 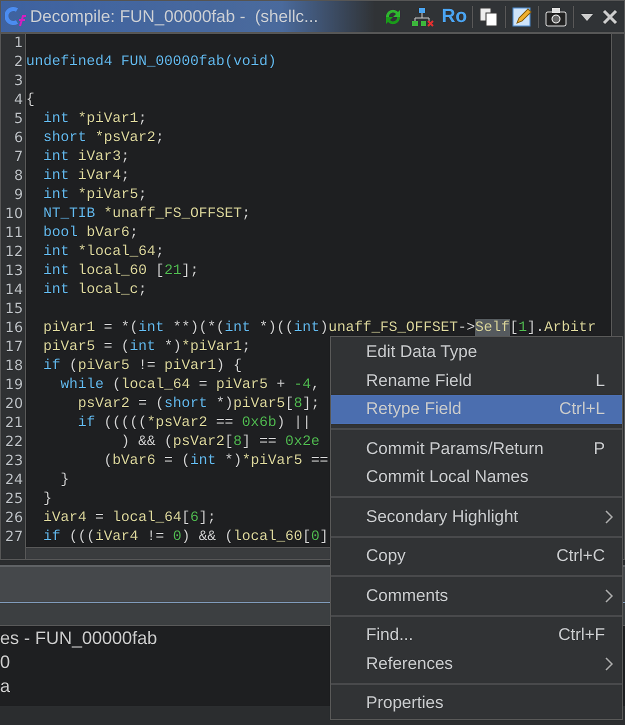 What do you see at coordinates (476, 352) in the screenshot?
I see `menu-item: Edit Data Type` at bounding box center [476, 352].